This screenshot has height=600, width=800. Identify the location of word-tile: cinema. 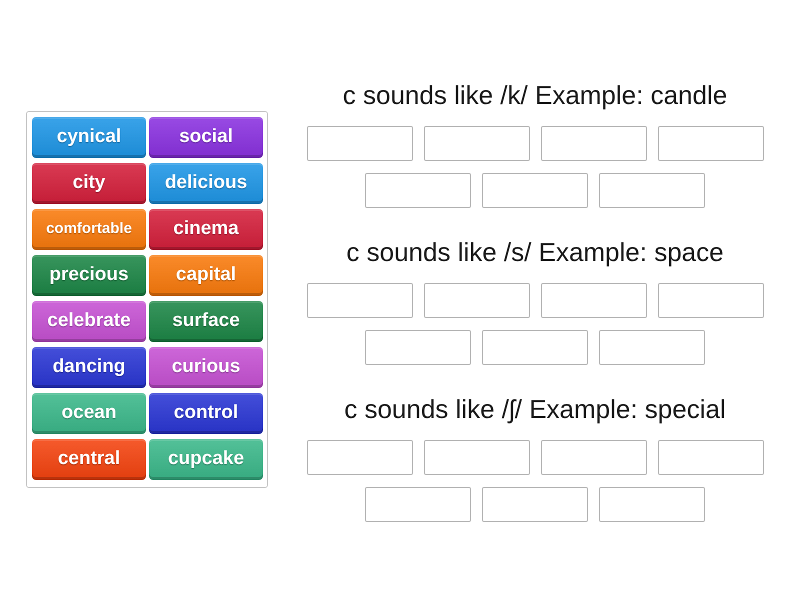
(206, 229).